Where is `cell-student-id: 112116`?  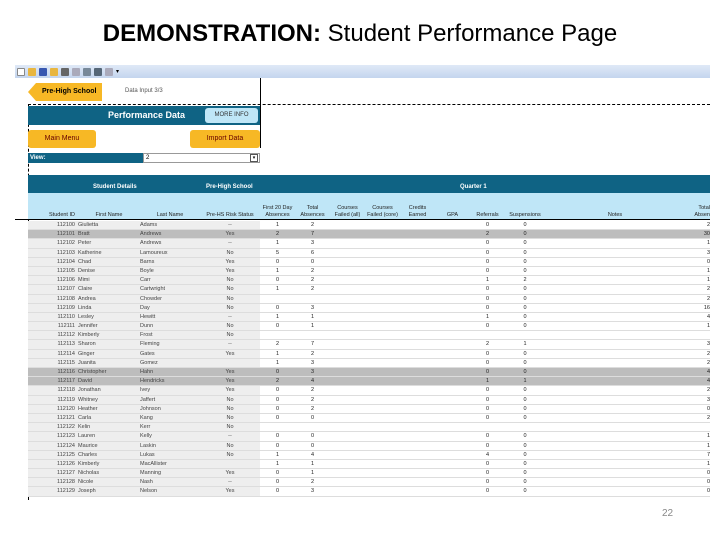 cell-student-id: 112116 is located at coordinates (51, 372).